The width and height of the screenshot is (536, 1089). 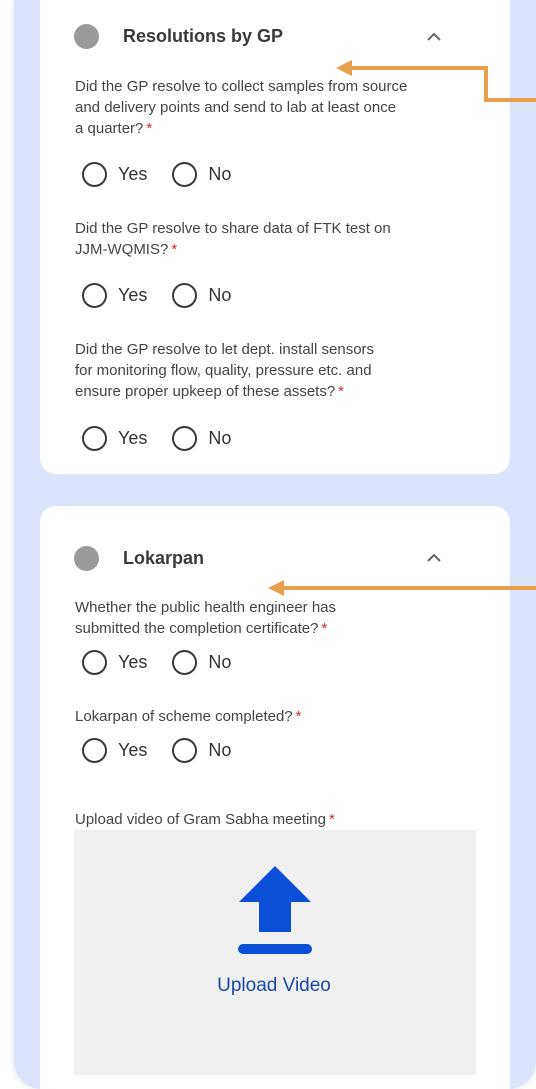 What do you see at coordinates (122, 249) in the screenshot?
I see `question-text-line: JJM-WQMIS?` at bounding box center [122, 249].